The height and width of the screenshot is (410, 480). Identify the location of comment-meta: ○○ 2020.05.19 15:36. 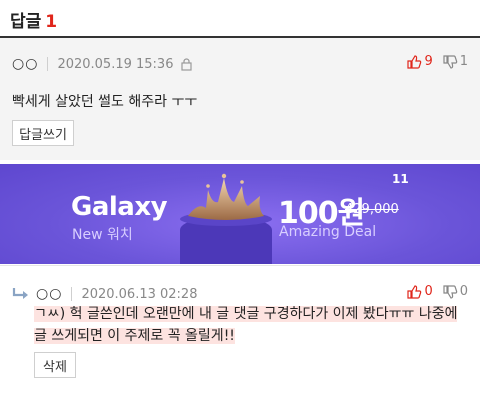
(102, 64).